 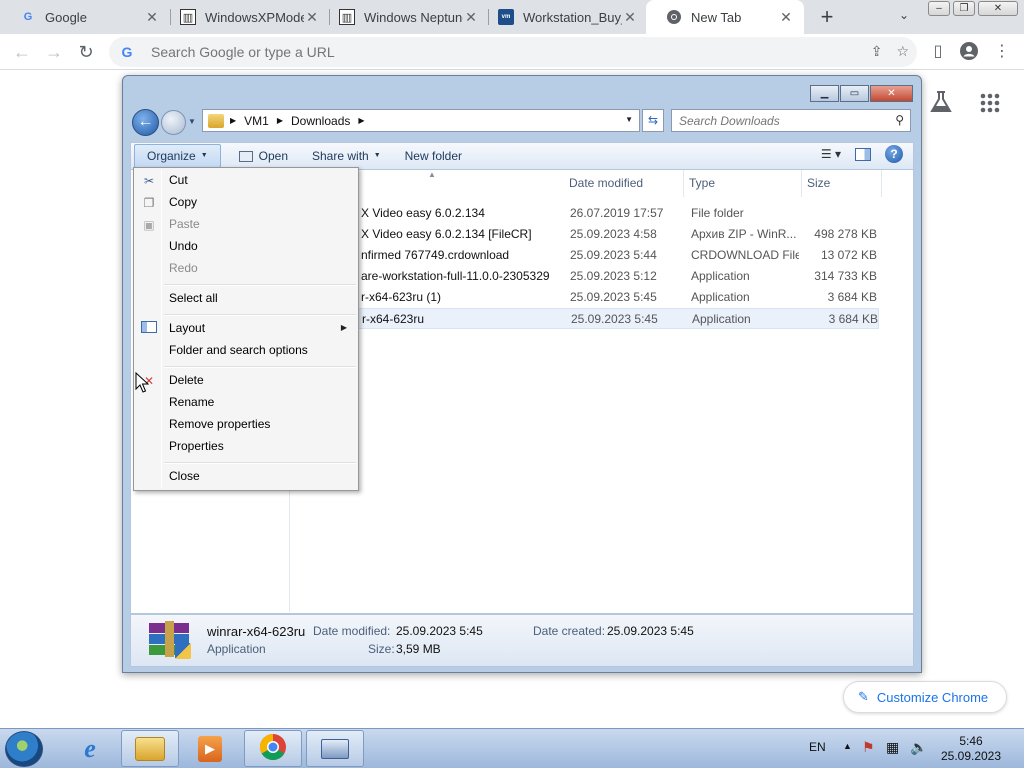 I want to click on network-icon: ▦, so click(x=892, y=747).